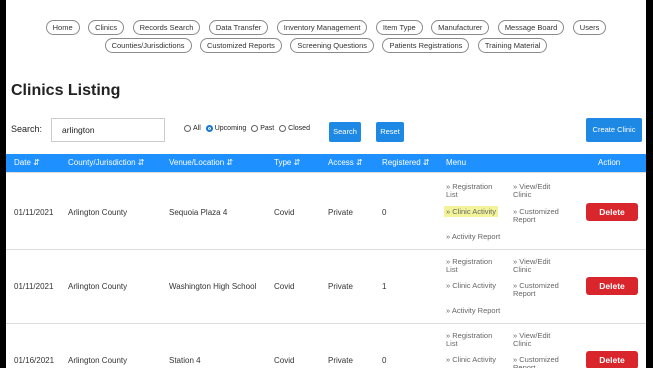 The height and width of the screenshot is (368, 653). What do you see at coordinates (201, 162) in the screenshot?
I see `col-venue: Venue/Location ⇵` at bounding box center [201, 162].